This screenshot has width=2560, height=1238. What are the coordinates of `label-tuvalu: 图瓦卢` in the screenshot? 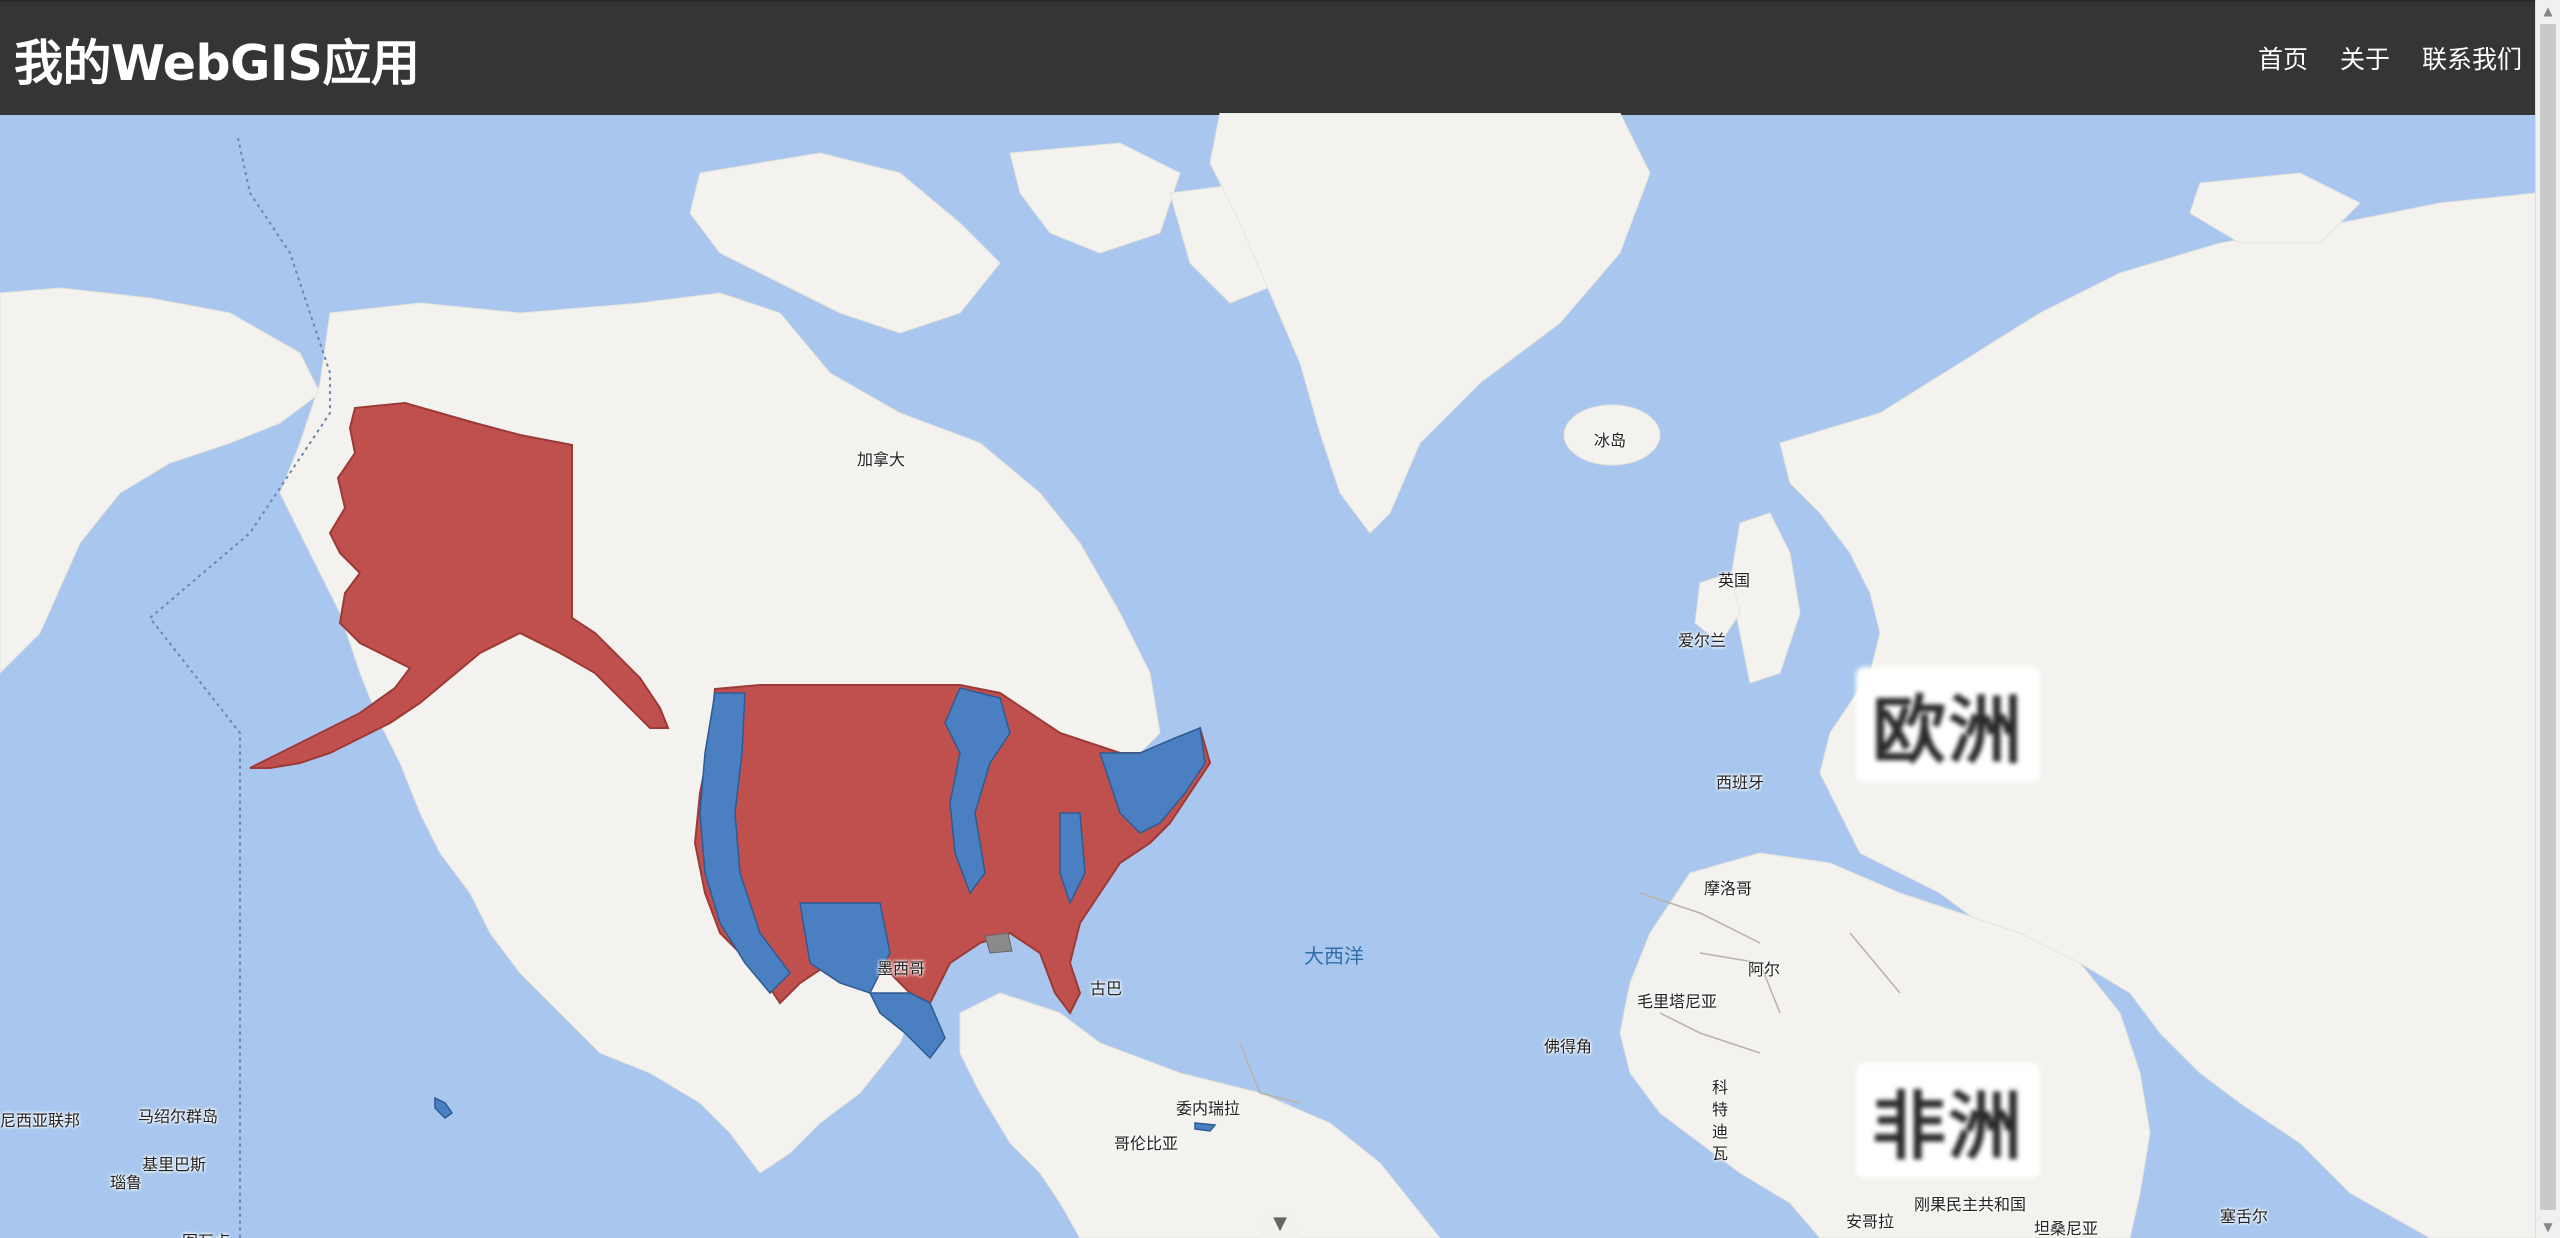 It's located at (206, 1233).